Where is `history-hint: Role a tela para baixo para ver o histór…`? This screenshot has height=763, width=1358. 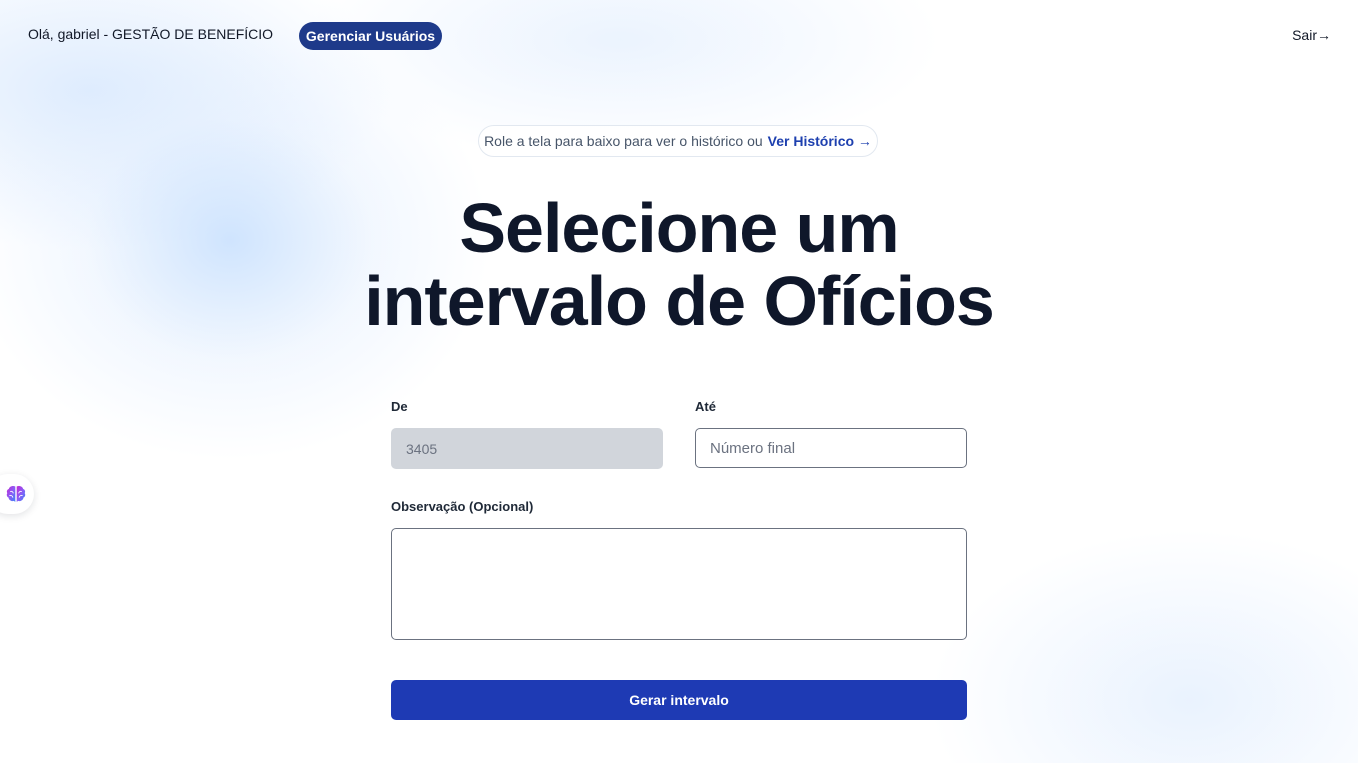 history-hint: Role a tela para baixo para ver o histór… is located at coordinates (678, 141).